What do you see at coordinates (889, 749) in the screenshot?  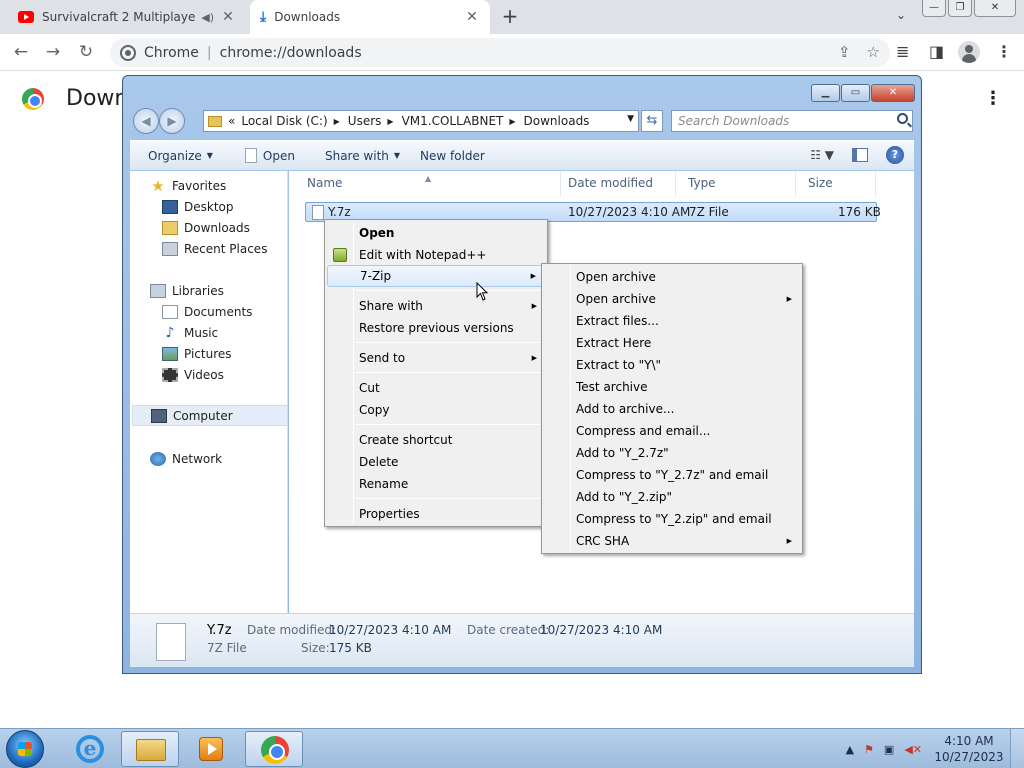 I see `network-tray-icon: ▣` at bounding box center [889, 749].